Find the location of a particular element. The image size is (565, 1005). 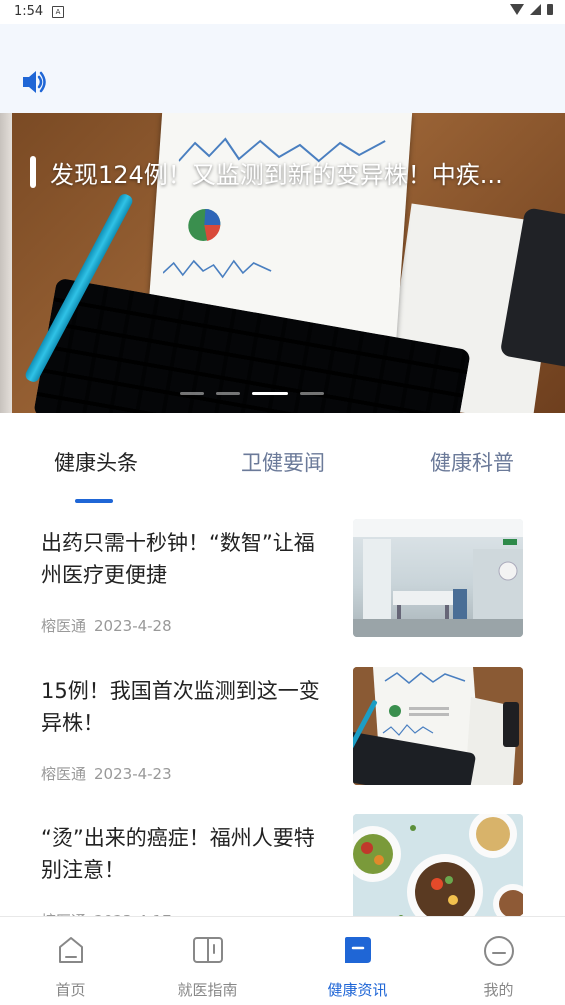

nav-home-label: 首页 is located at coordinates (70, 990).